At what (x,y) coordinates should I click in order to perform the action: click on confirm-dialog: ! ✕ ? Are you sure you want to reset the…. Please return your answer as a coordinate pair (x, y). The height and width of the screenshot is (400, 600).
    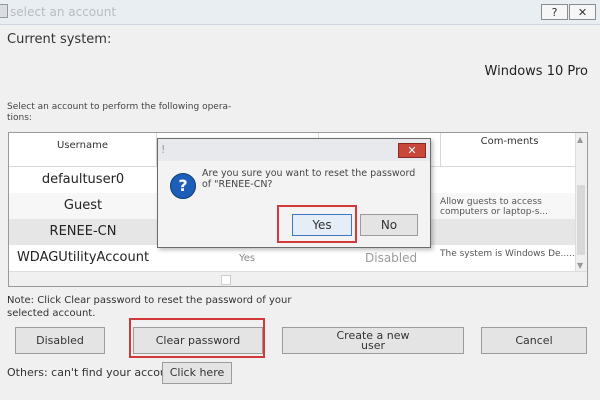
    Looking at the image, I should click on (294, 193).